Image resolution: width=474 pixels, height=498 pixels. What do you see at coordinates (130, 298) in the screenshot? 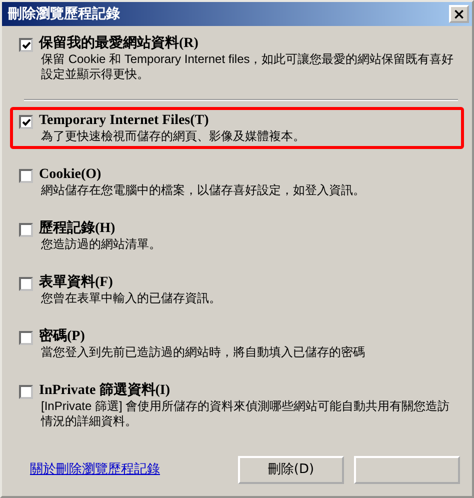
I see `option-description: 您曾在表單中輸入的已儲存資訊。` at bounding box center [130, 298].